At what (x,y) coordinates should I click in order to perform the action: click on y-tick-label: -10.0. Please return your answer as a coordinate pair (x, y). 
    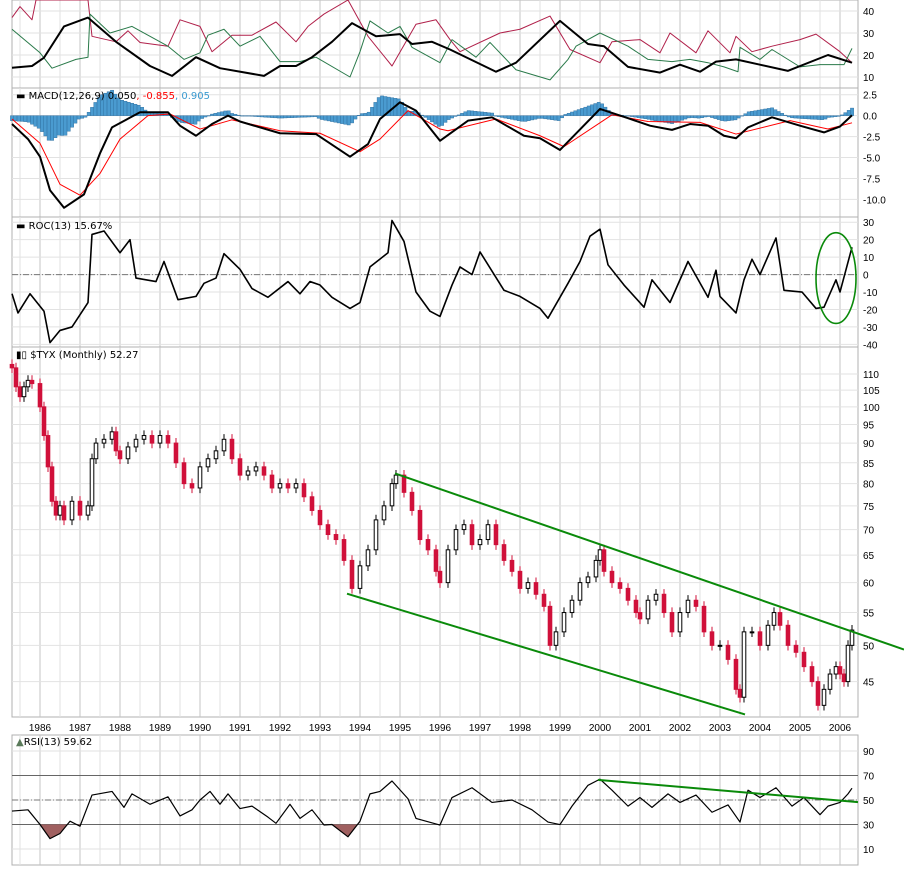
    Looking at the image, I should click on (874, 200).